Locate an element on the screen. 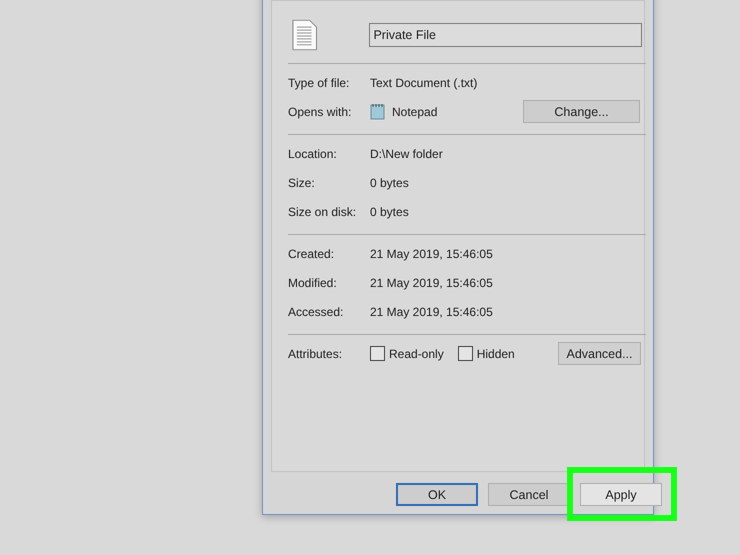 Image resolution: width=740 pixels, height=555 pixels. dialog-button: Apply is located at coordinates (621, 494).